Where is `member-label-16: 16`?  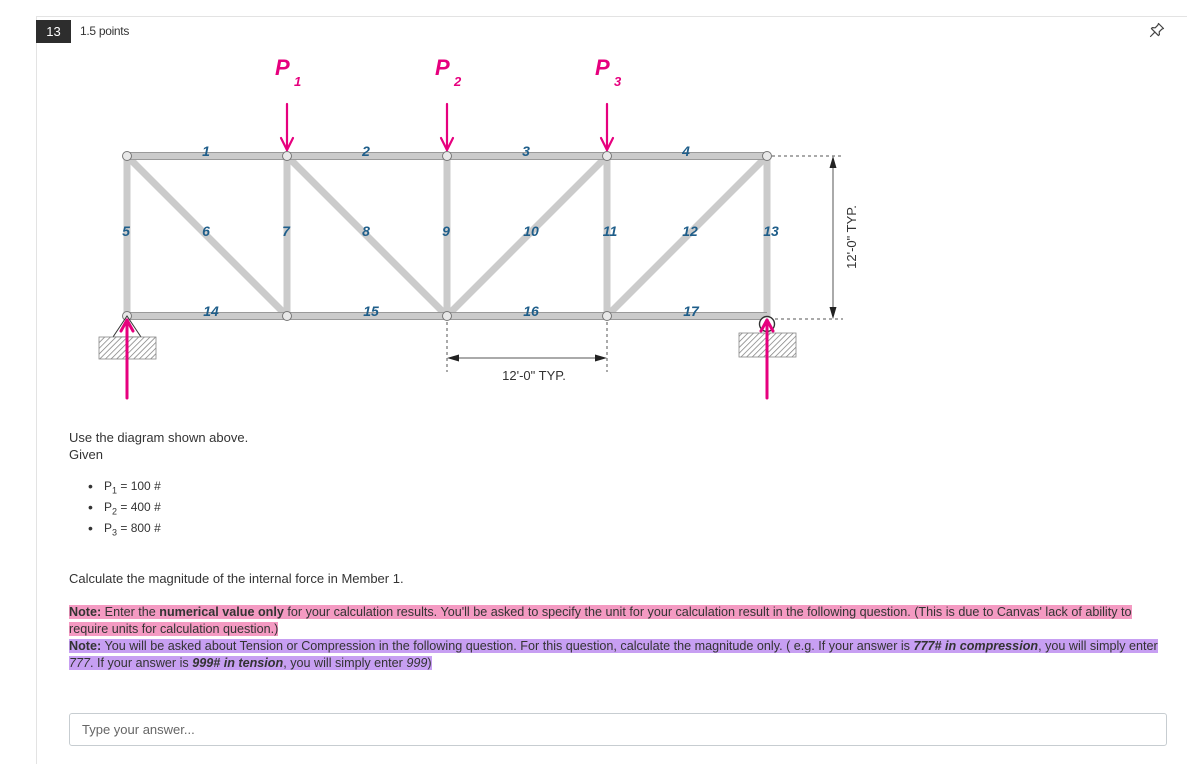 member-label-16: 16 is located at coordinates (531, 311).